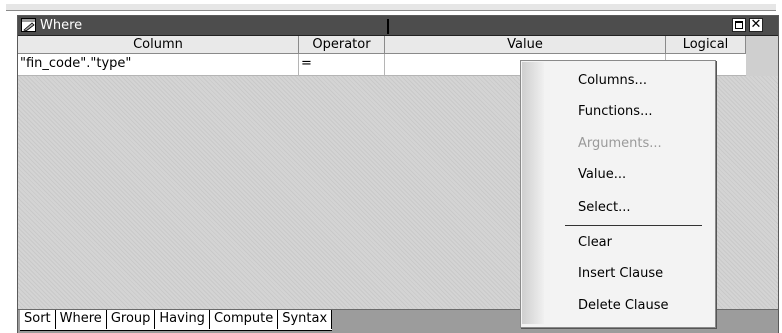 The image size is (782, 333). What do you see at coordinates (620, 274) in the screenshot?
I see `menu-item-insert-clause: Insert Clause` at bounding box center [620, 274].